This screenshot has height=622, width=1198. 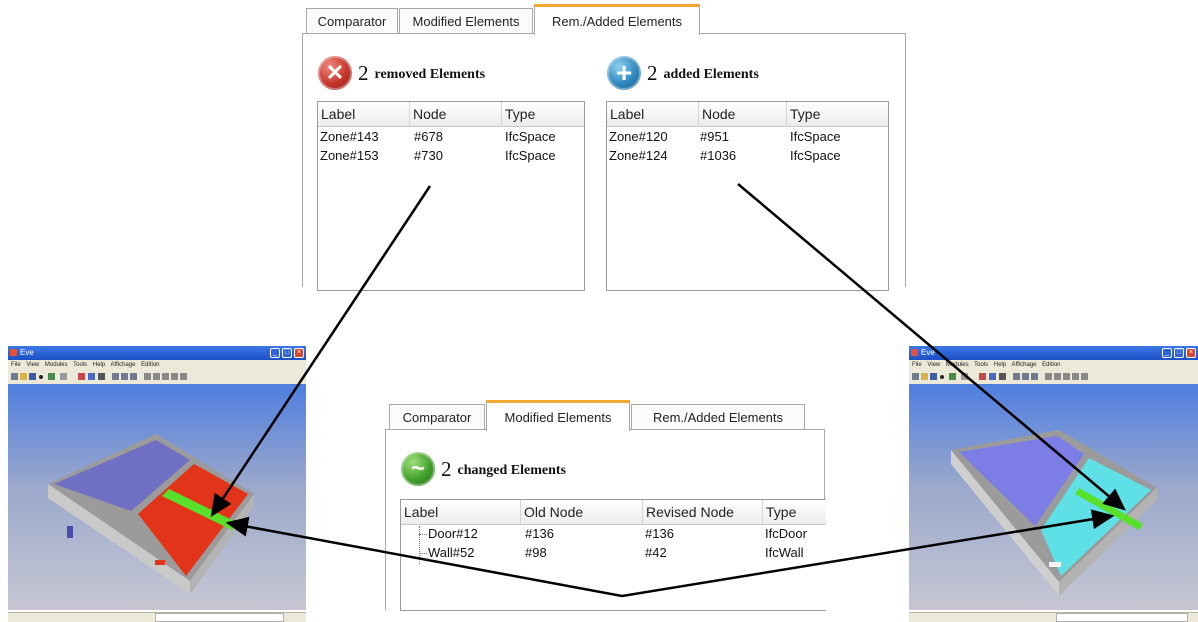 I want to click on title-bar: Eve _ □ ×, so click(x=1053, y=353).